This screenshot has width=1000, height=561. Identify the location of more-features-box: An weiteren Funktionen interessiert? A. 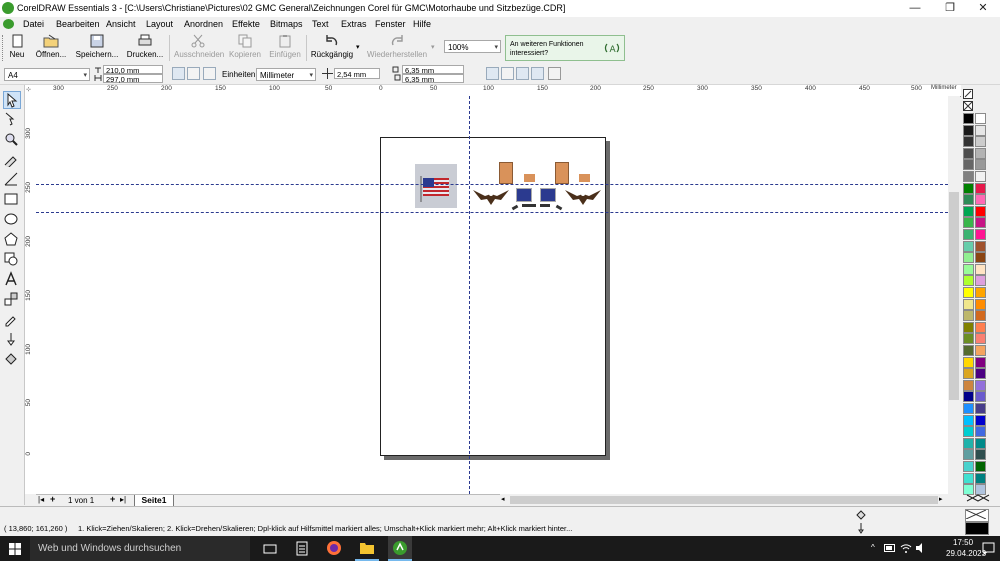
(565, 48).